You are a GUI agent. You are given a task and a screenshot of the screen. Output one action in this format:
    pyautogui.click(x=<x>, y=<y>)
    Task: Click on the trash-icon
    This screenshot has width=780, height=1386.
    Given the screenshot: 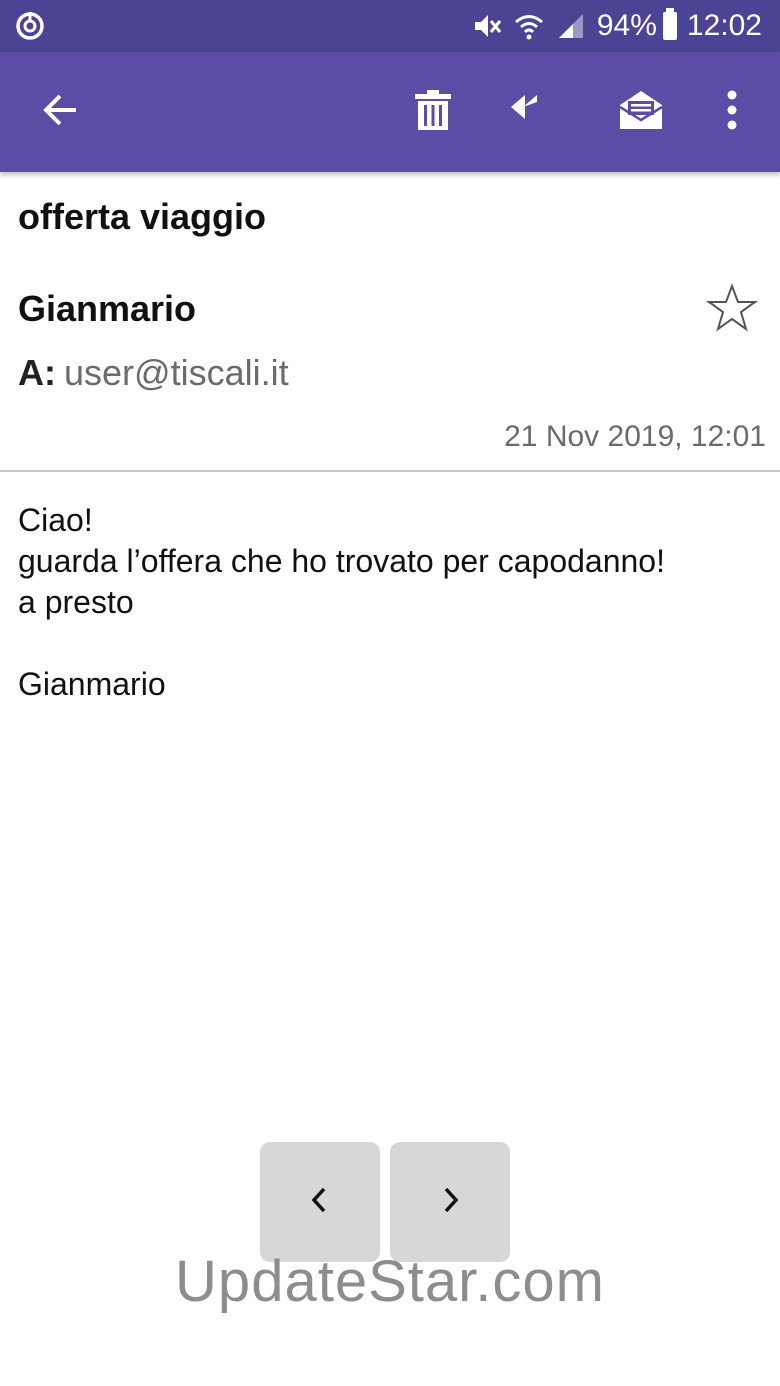 What is the action you would take?
    pyautogui.click(x=433, y=112)
    